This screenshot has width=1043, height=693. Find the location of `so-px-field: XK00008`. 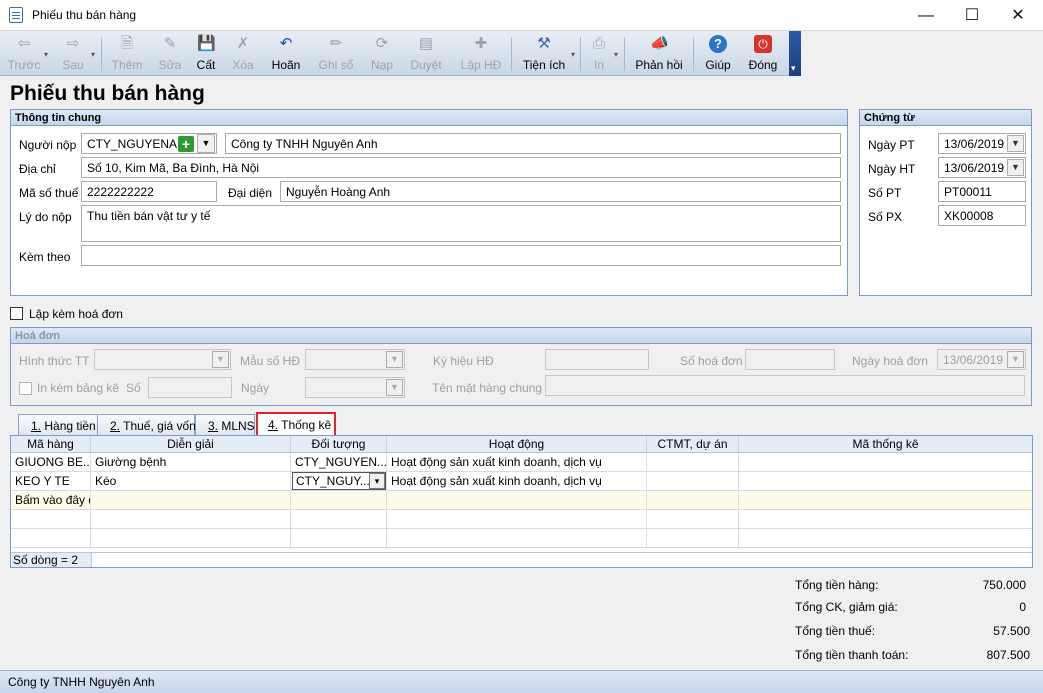

so-px-field: XK00008 is located at coordinates (982, 215).